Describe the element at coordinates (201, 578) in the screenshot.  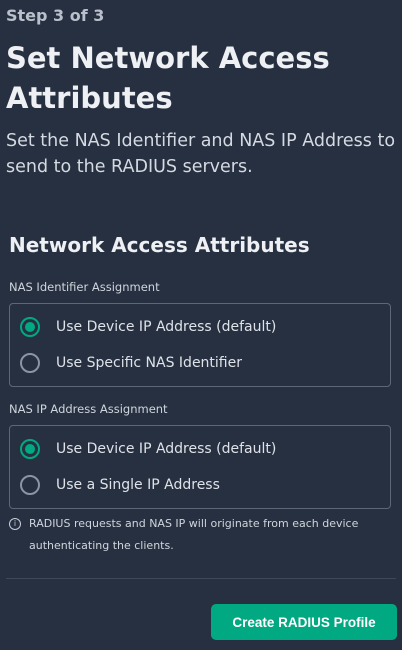
I see `footer-divider` at that location.